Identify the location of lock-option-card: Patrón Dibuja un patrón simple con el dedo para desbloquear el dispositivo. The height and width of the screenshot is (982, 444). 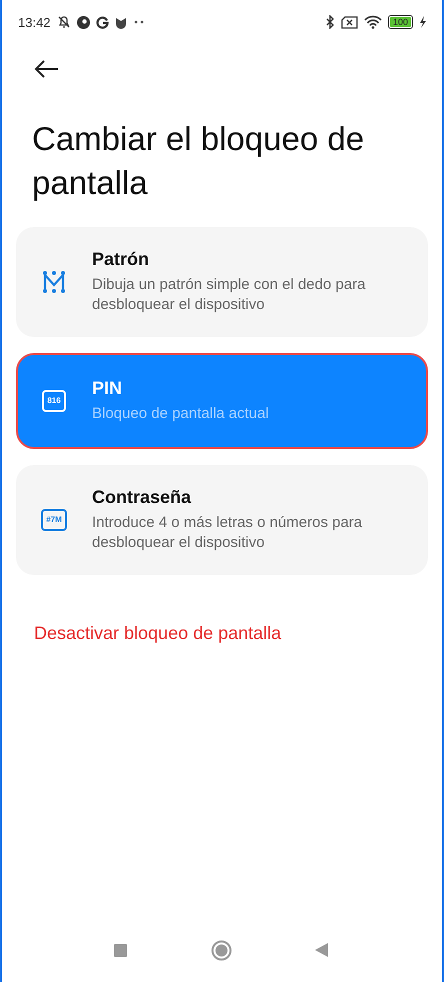
(222, 282).